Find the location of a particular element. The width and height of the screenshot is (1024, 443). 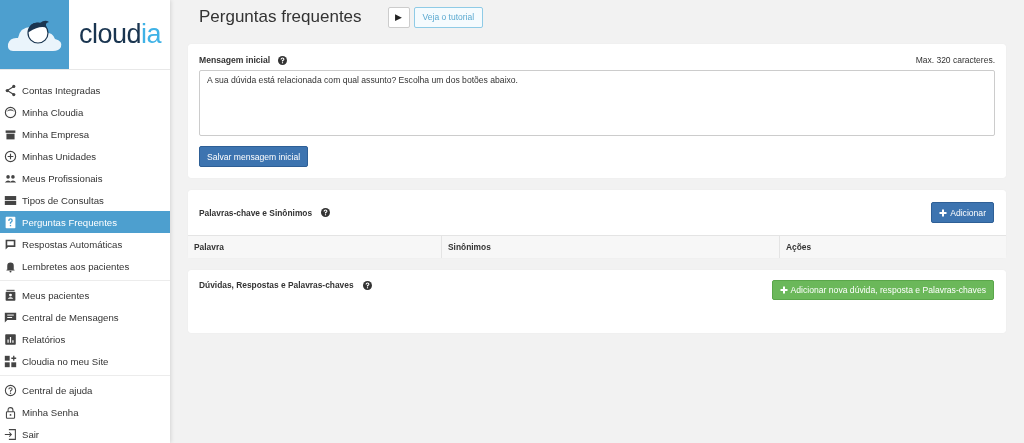

sidebar-item: Central de Mensagens is located at coordinates (85, 317).